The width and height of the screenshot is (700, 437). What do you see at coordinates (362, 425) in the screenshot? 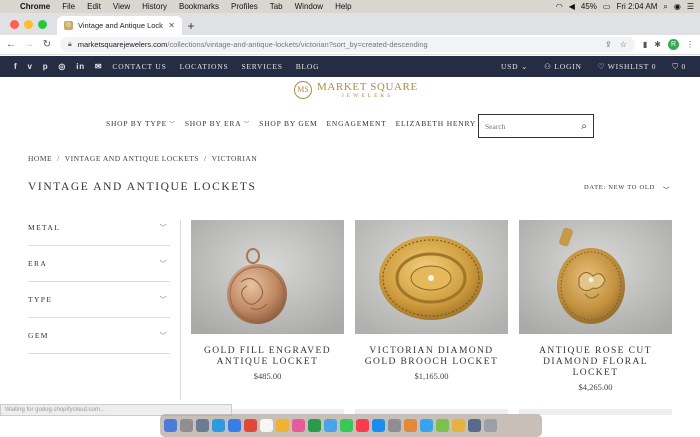
I see `music-icon` at bounding box center [362, 425].